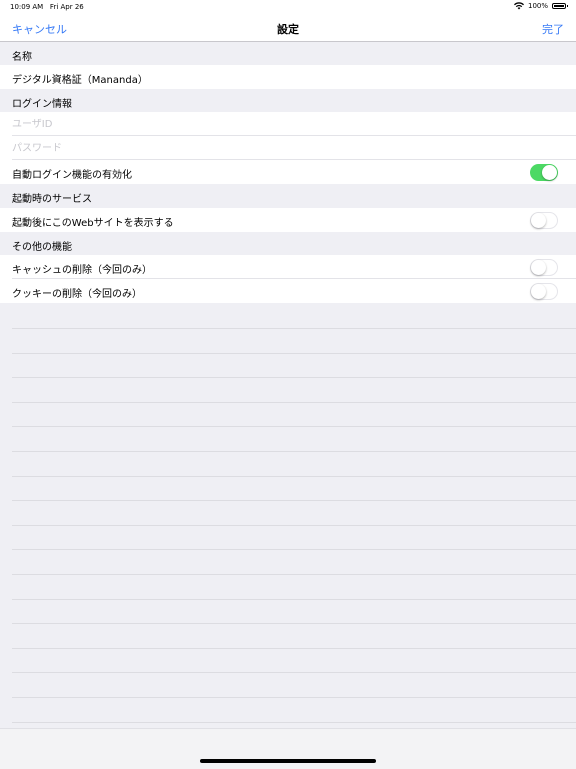 Image resolution: width=576 pixels, height=769 pixels. I want to click on section-header-name: 名称, so click(288, 53).